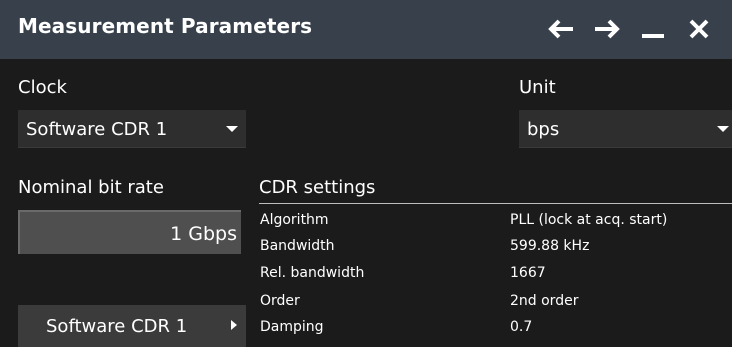 The width and height of the screenshot is (732, 347). What do you see at coordinates (528, 273) in the screenshot?
I see `cdr-value: 1667` at bounding box center [528, 273].